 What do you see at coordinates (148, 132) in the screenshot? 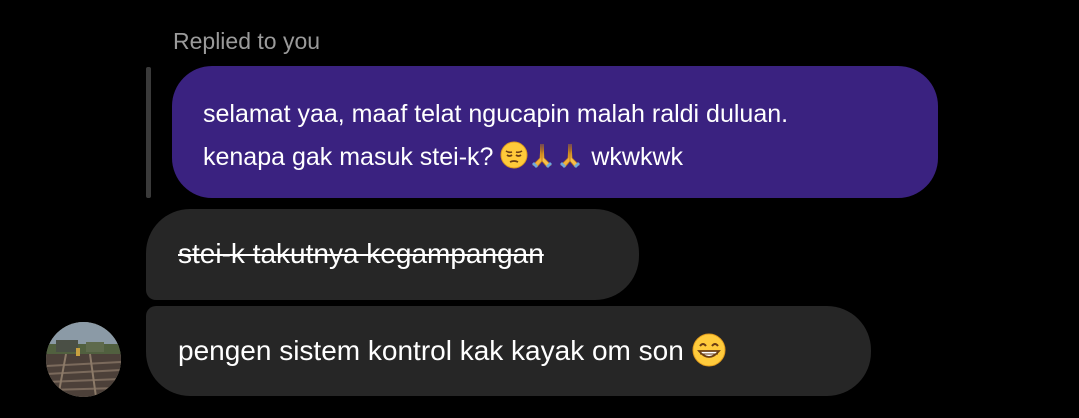
I see `reply-indicator-bar` at bounding box center [148, 132].